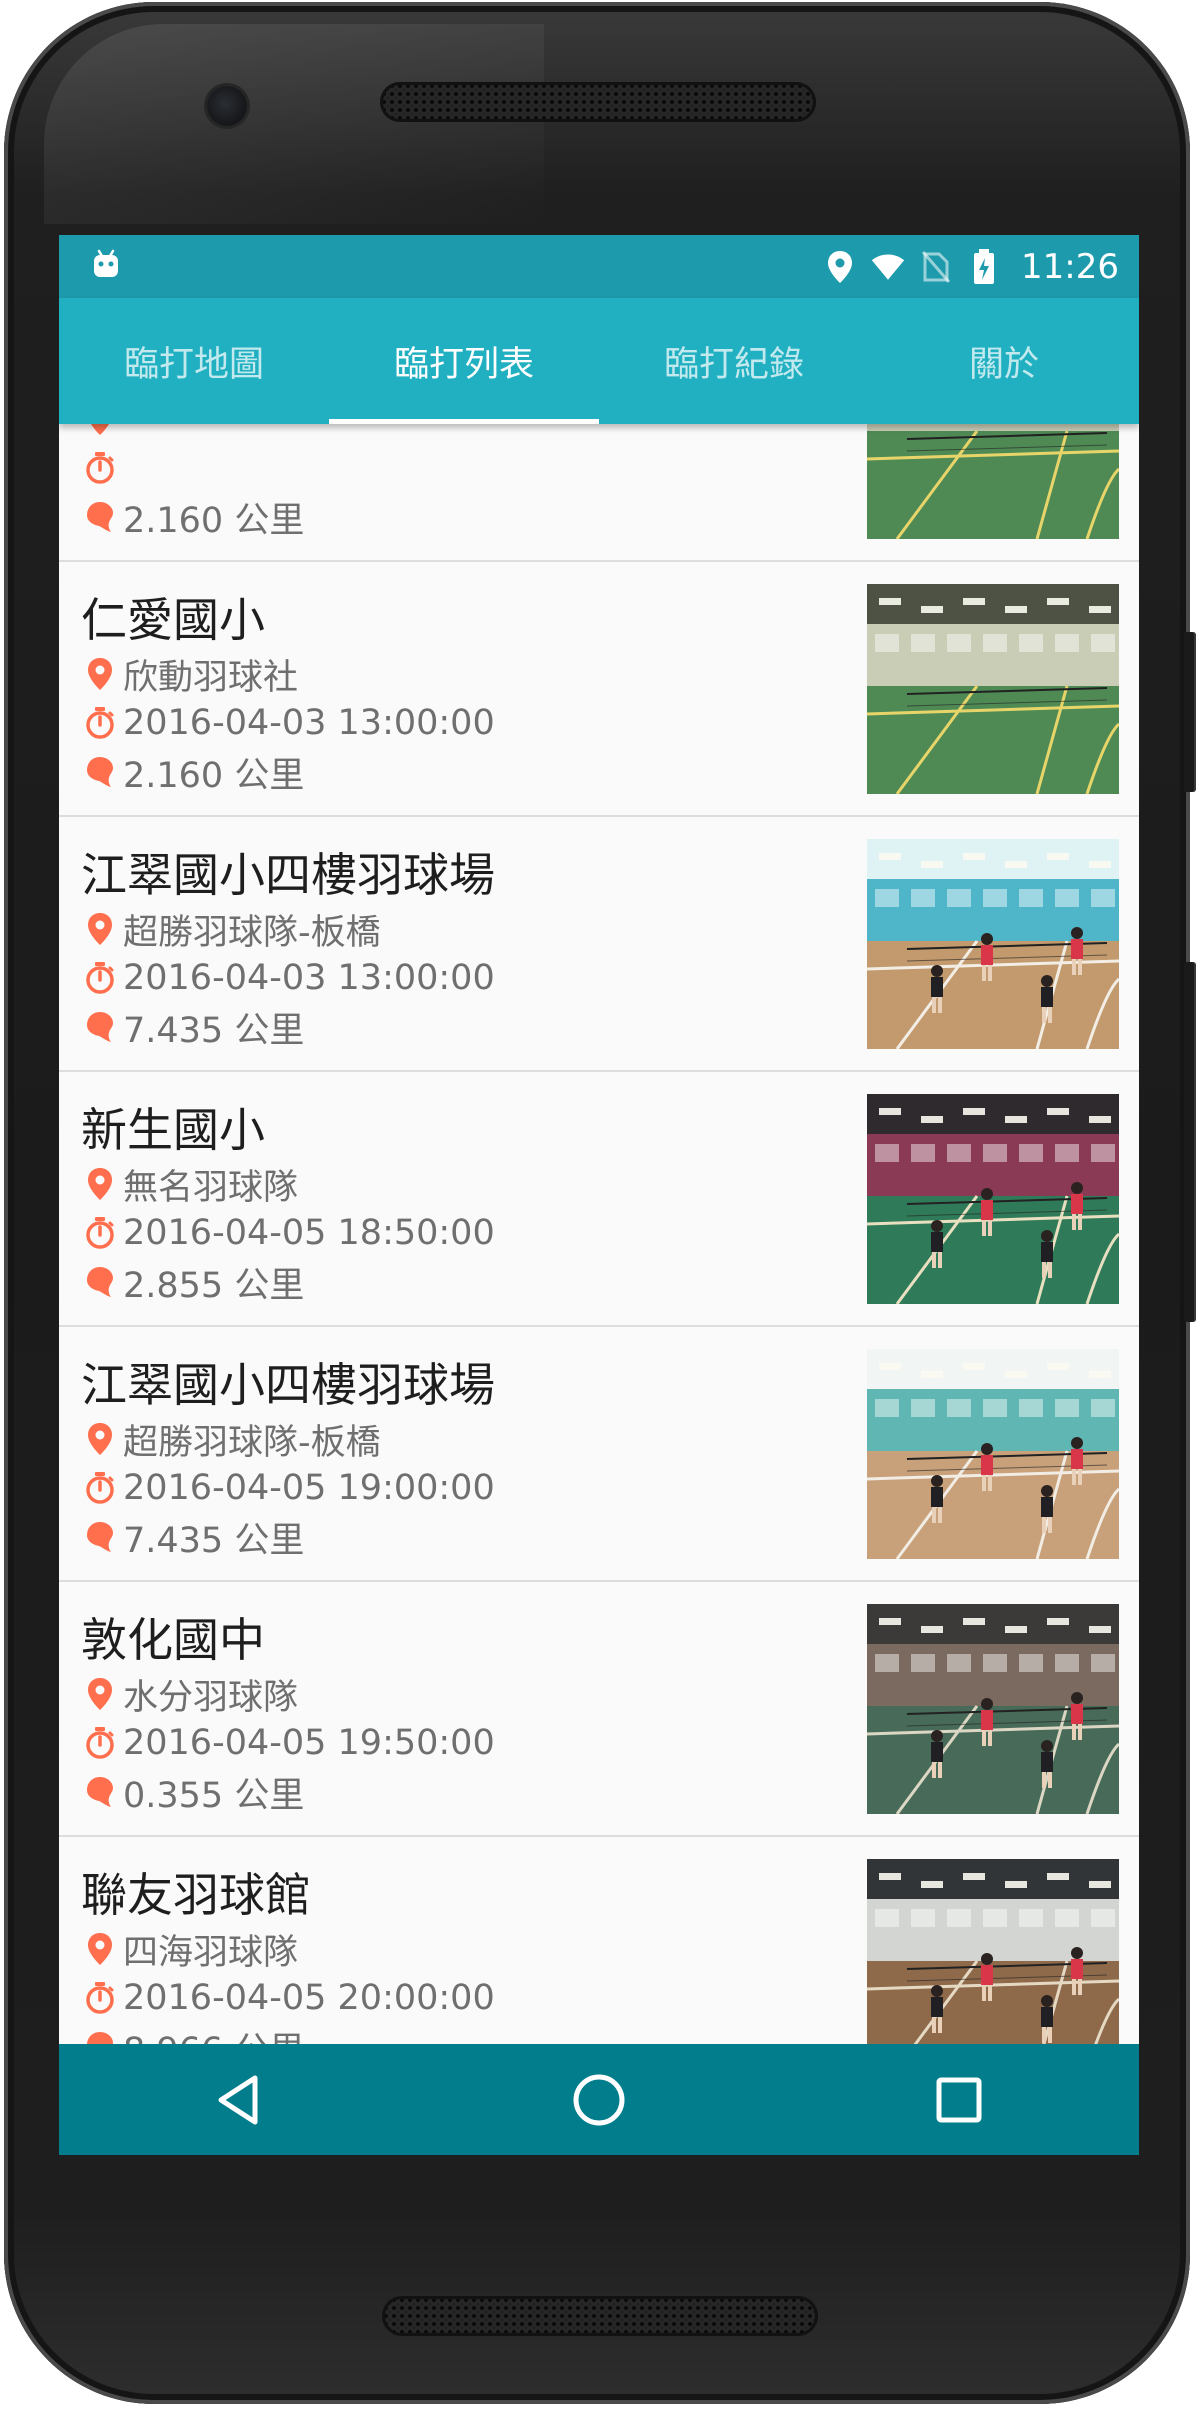  What do you see at coordinates (599, 266) in the screenshot?
I see `status-bar: 11:26` at bounding box center [599, 266].